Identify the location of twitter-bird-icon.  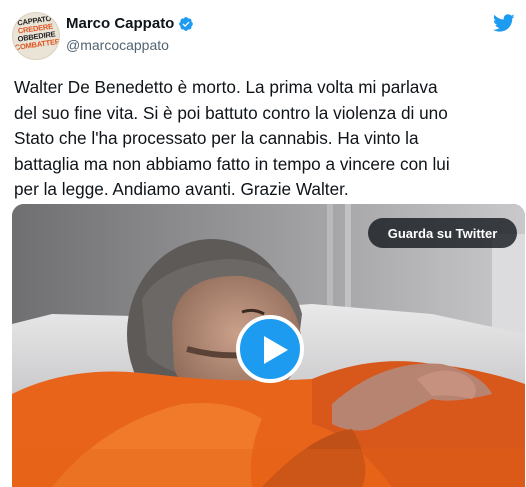
(504, 23).